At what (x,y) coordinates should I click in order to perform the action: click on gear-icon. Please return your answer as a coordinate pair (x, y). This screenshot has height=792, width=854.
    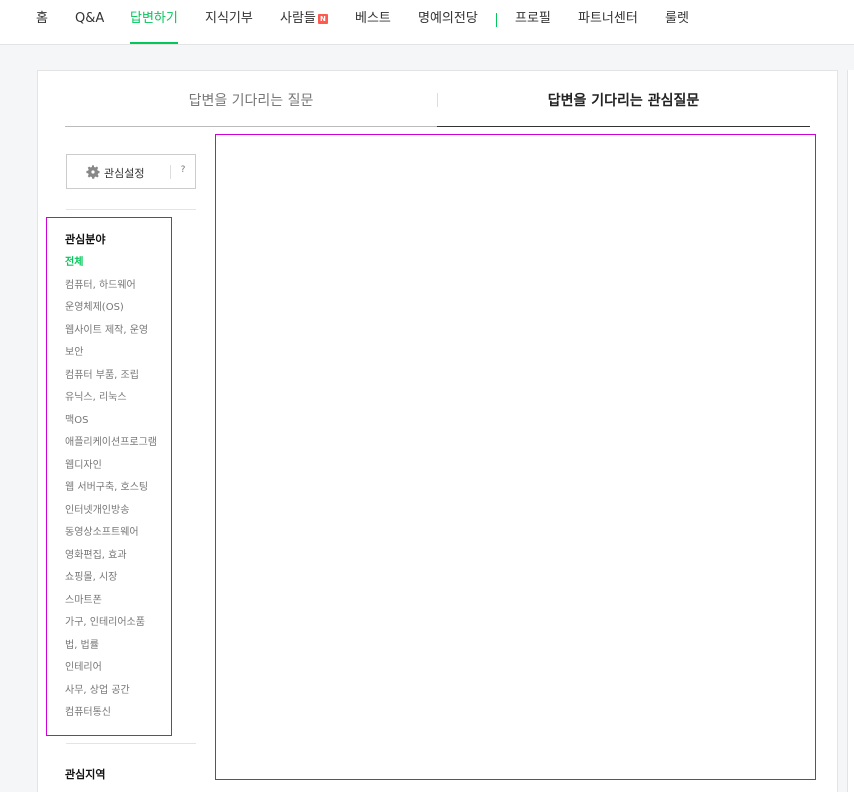
    Looking at the image, I should click on (93, 172).